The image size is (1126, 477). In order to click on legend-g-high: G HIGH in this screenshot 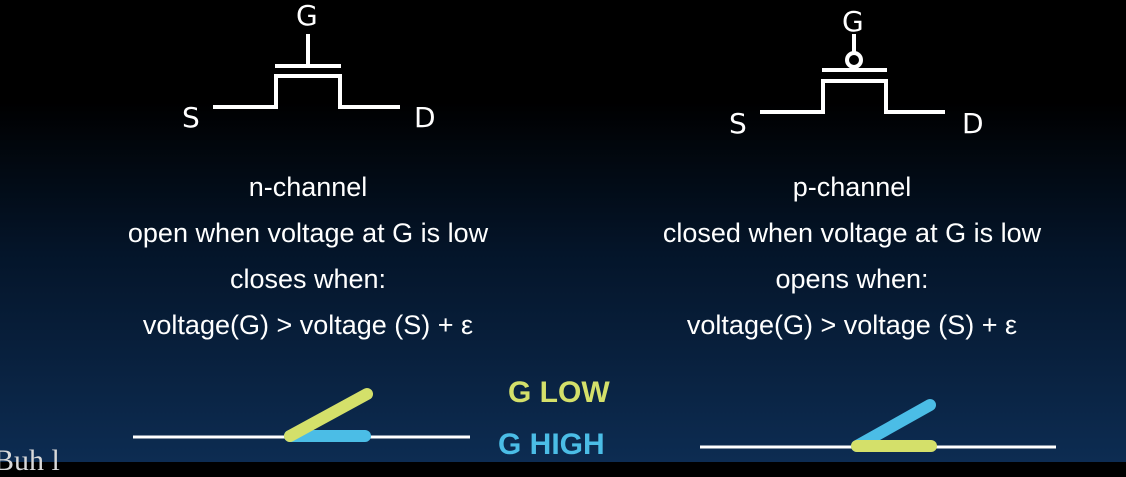, I will do `click(551, 444)`.